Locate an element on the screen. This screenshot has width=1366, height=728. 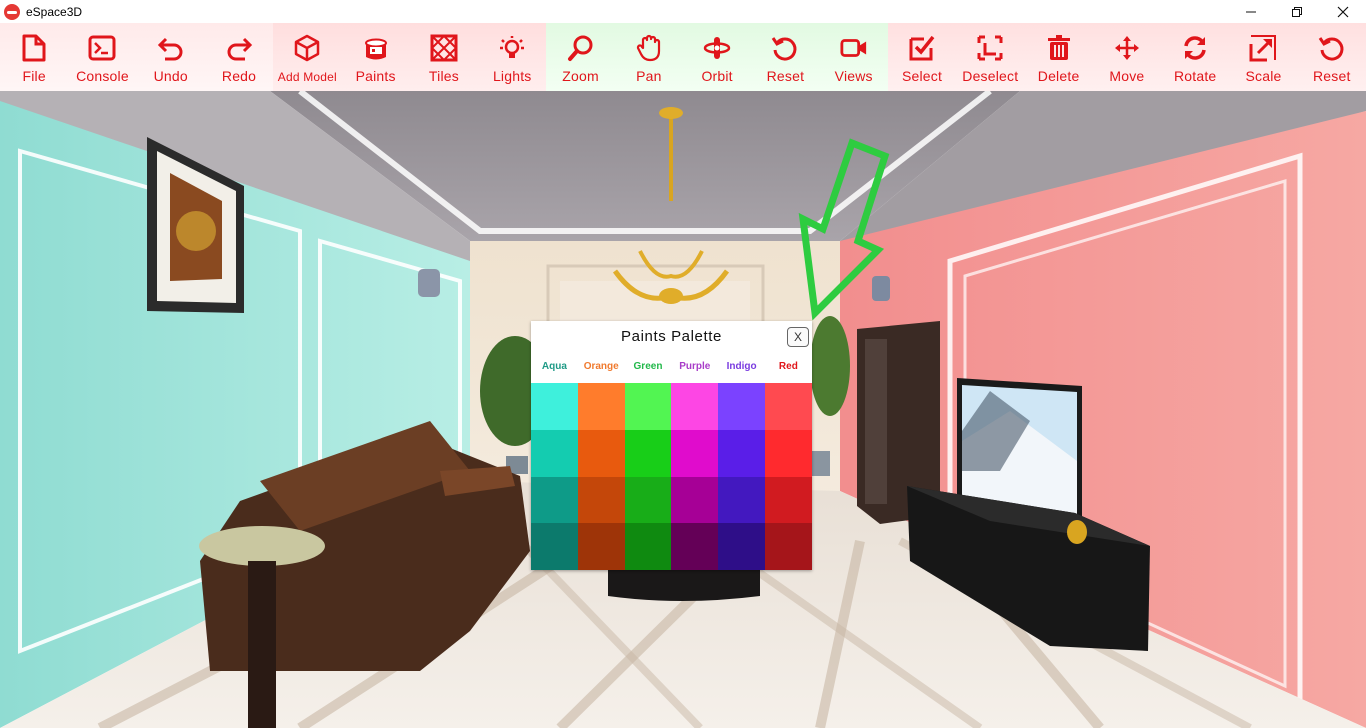
undo-icon is located at coordinates (171, 48).